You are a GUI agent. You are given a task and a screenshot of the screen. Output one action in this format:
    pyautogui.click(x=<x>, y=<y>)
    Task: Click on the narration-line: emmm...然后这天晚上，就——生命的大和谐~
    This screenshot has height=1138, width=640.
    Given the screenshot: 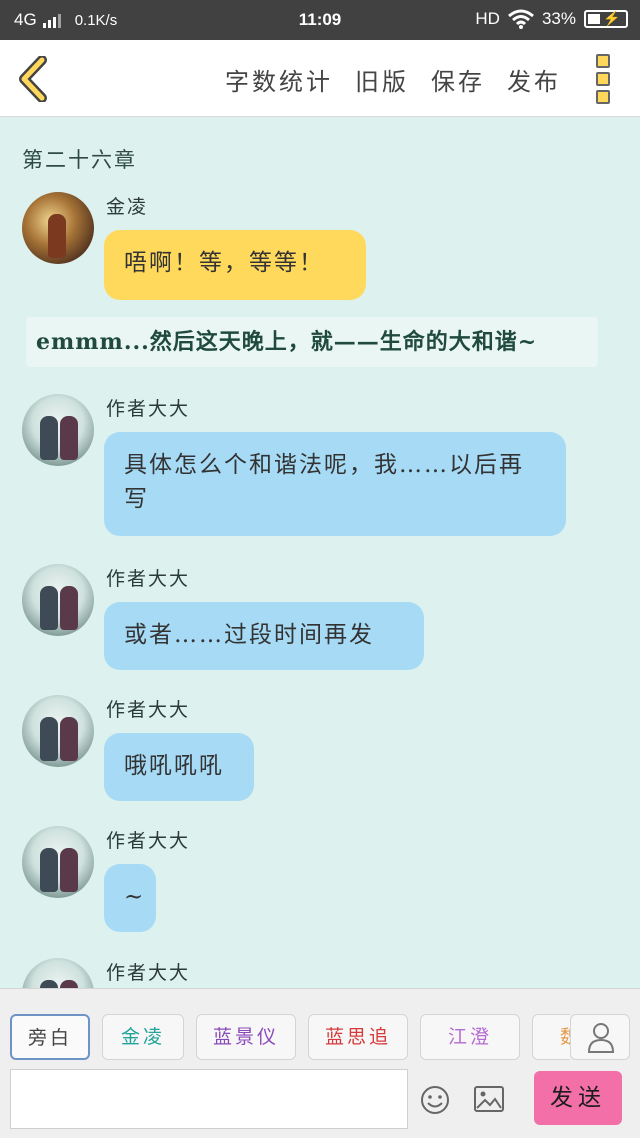 What is the action you would take?
    pyautogui.click(x=312, y=342)
    